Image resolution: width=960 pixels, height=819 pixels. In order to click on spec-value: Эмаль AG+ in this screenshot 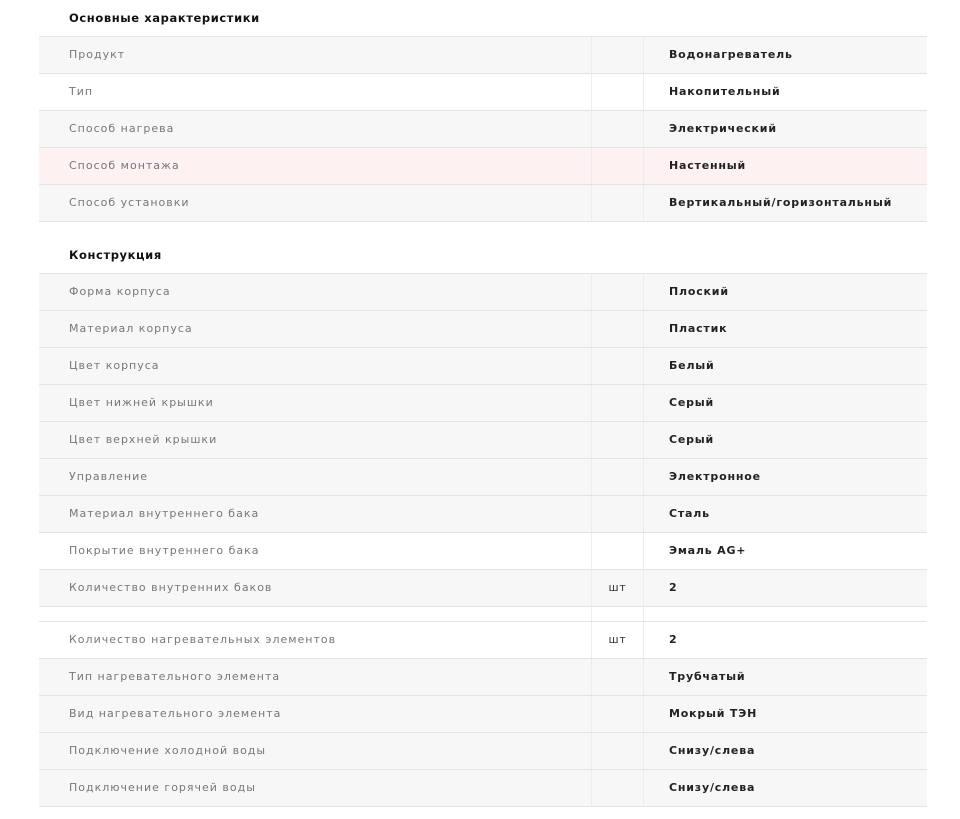, I will do `click(708, 550)`.